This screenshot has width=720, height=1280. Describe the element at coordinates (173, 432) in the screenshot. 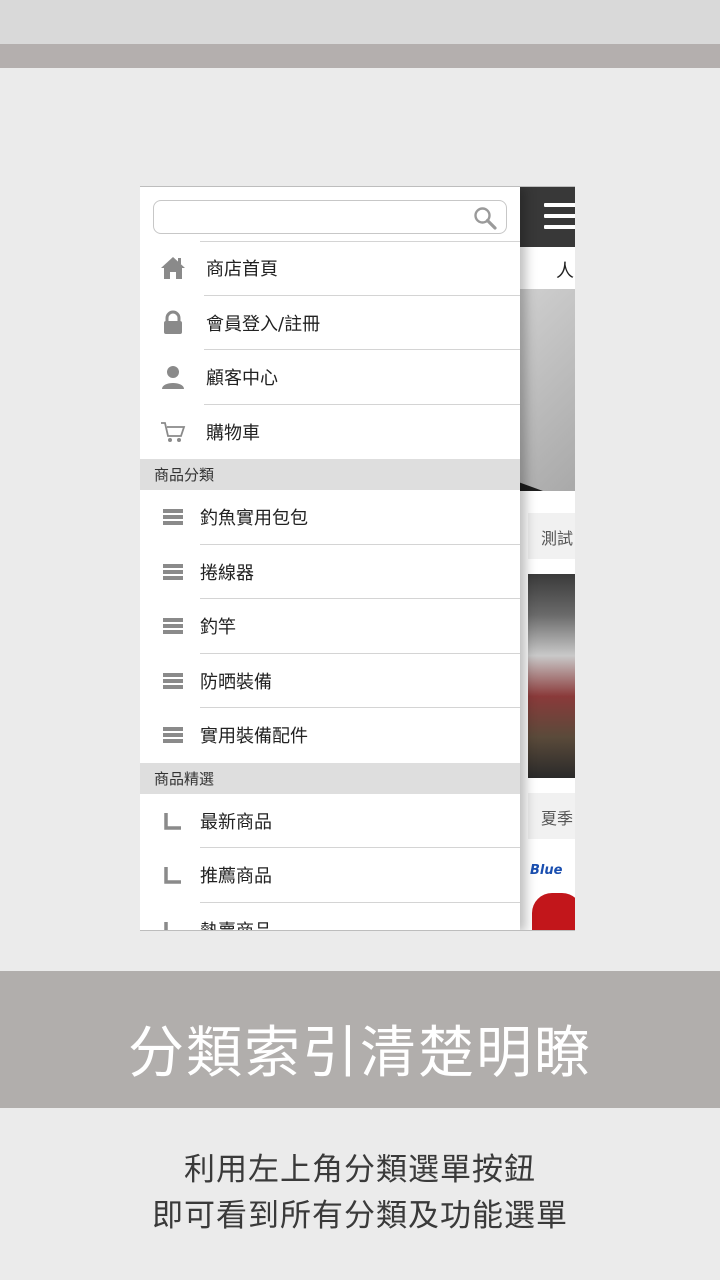

I see `cart-icon` at that location.